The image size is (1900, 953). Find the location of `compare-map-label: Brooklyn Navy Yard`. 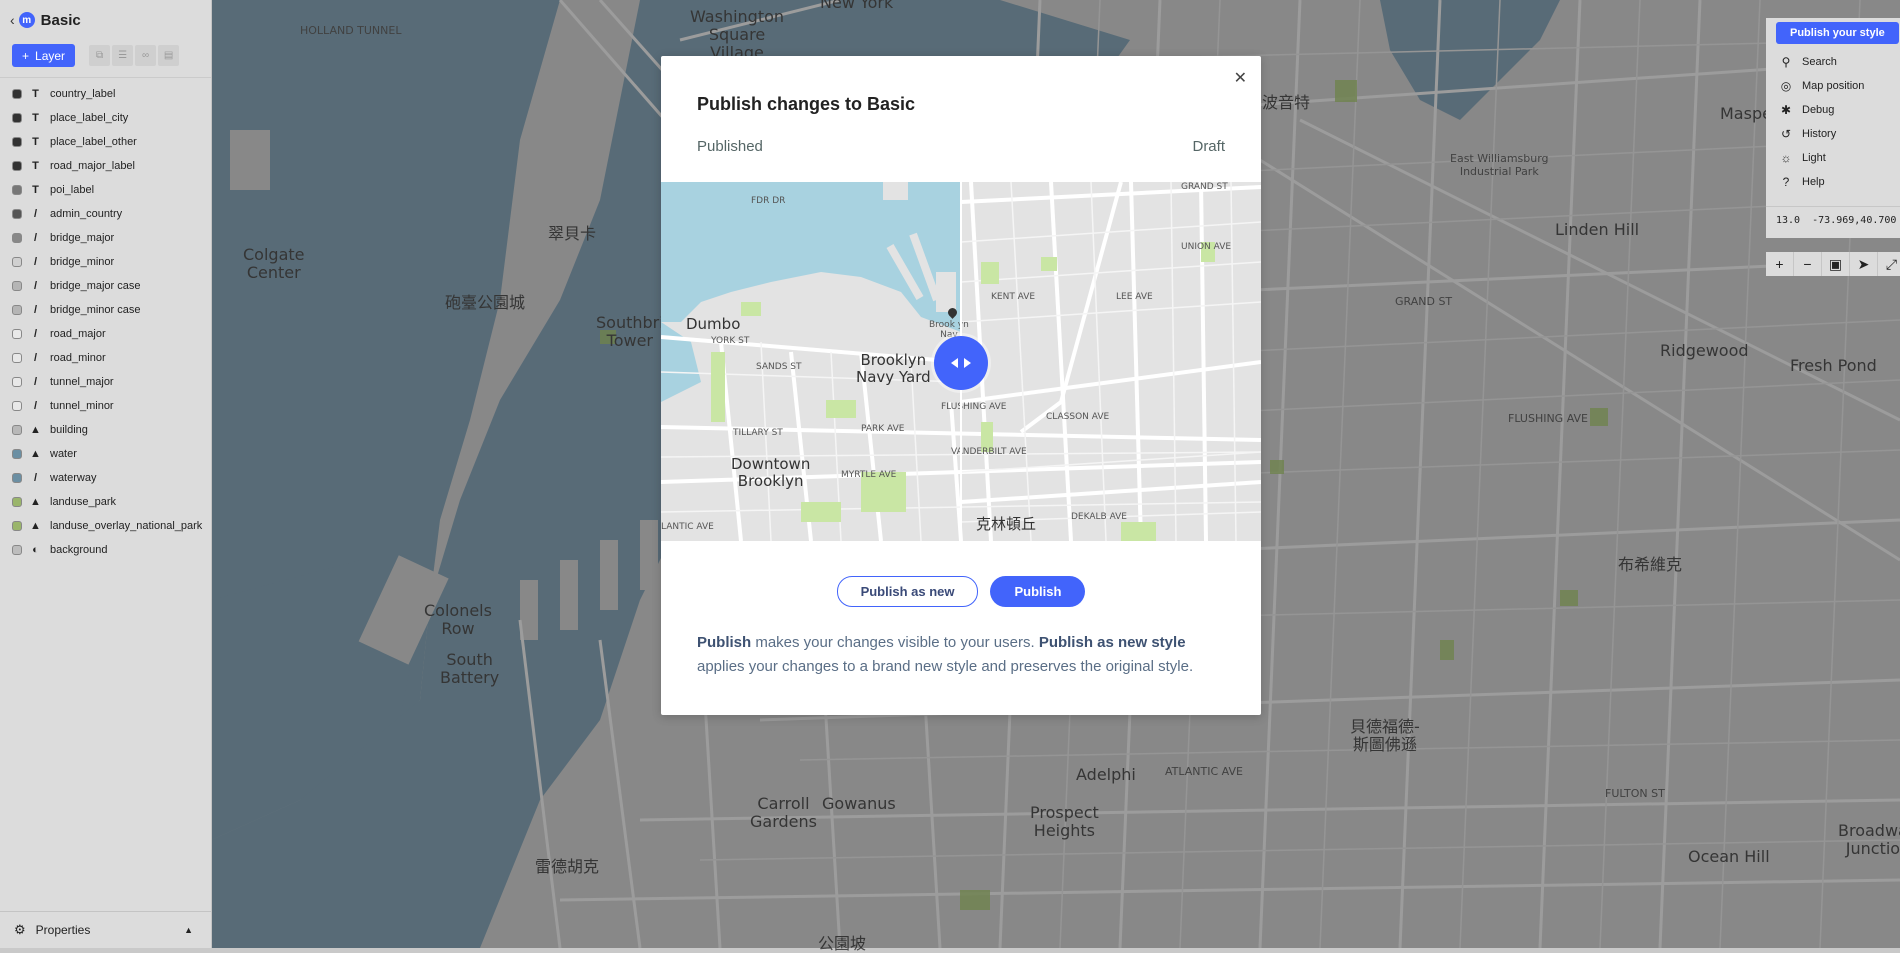

compare-map-label: Brooklyn Navy Yard is located at coordinates (893, 368).